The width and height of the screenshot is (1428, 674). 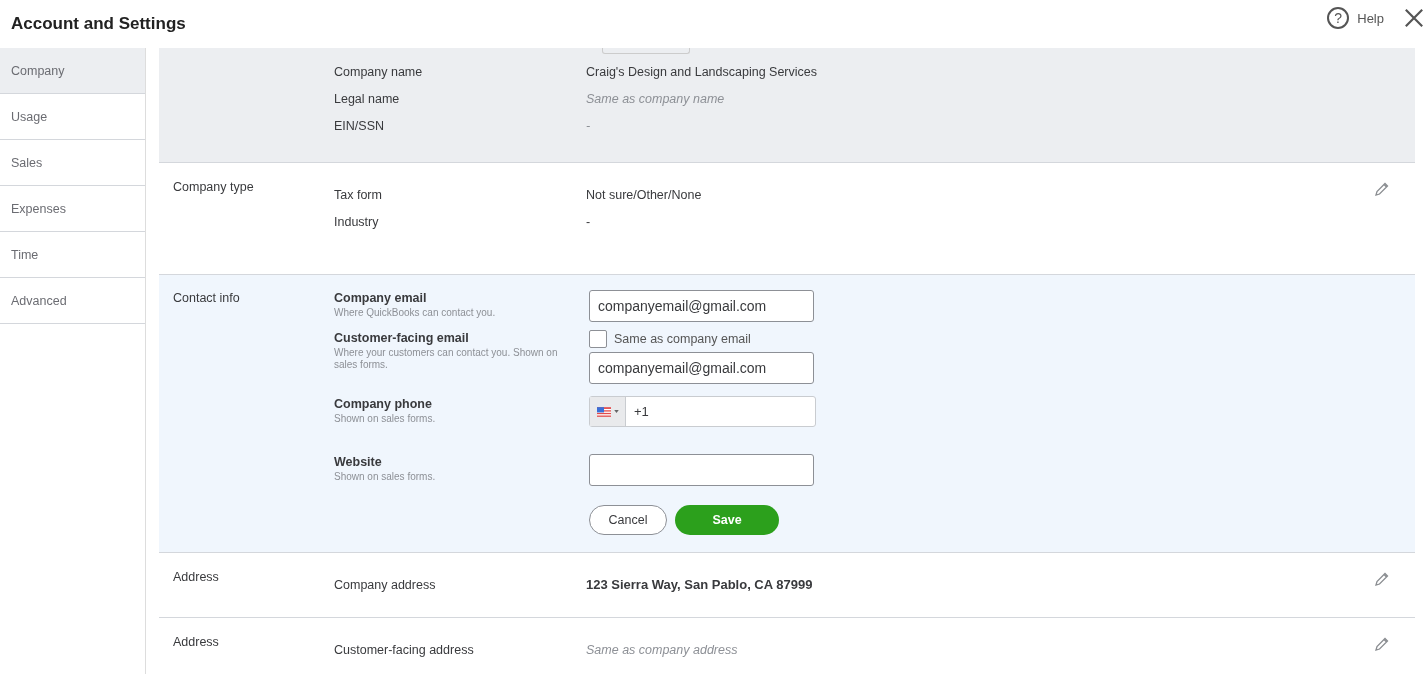 What do you see at coordinates (603, 411) in the screenshot?
I see `flag-icon` at bounding box center [603, 411].